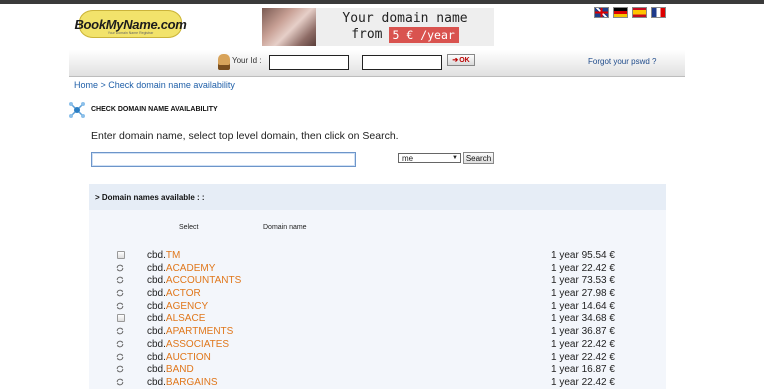 This screenshot has width=764, height=390. I want to click on login-bar: Your Id : ➔ OK Forgot your pswd ?, so click(377, 63).